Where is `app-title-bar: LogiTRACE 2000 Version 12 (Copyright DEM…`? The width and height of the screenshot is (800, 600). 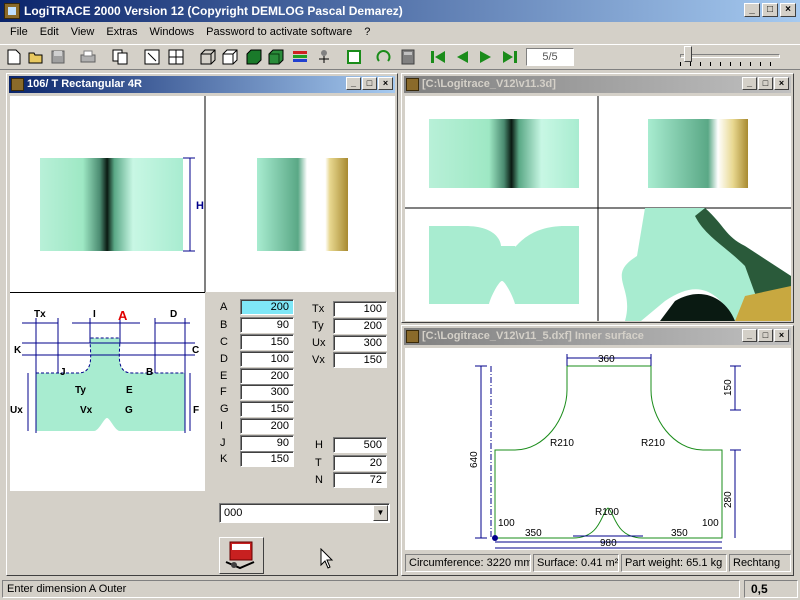
app-title-bar: LogiTRACE 2000 Version 12 (Copyright DEM… is located at coordinates (400, 11).